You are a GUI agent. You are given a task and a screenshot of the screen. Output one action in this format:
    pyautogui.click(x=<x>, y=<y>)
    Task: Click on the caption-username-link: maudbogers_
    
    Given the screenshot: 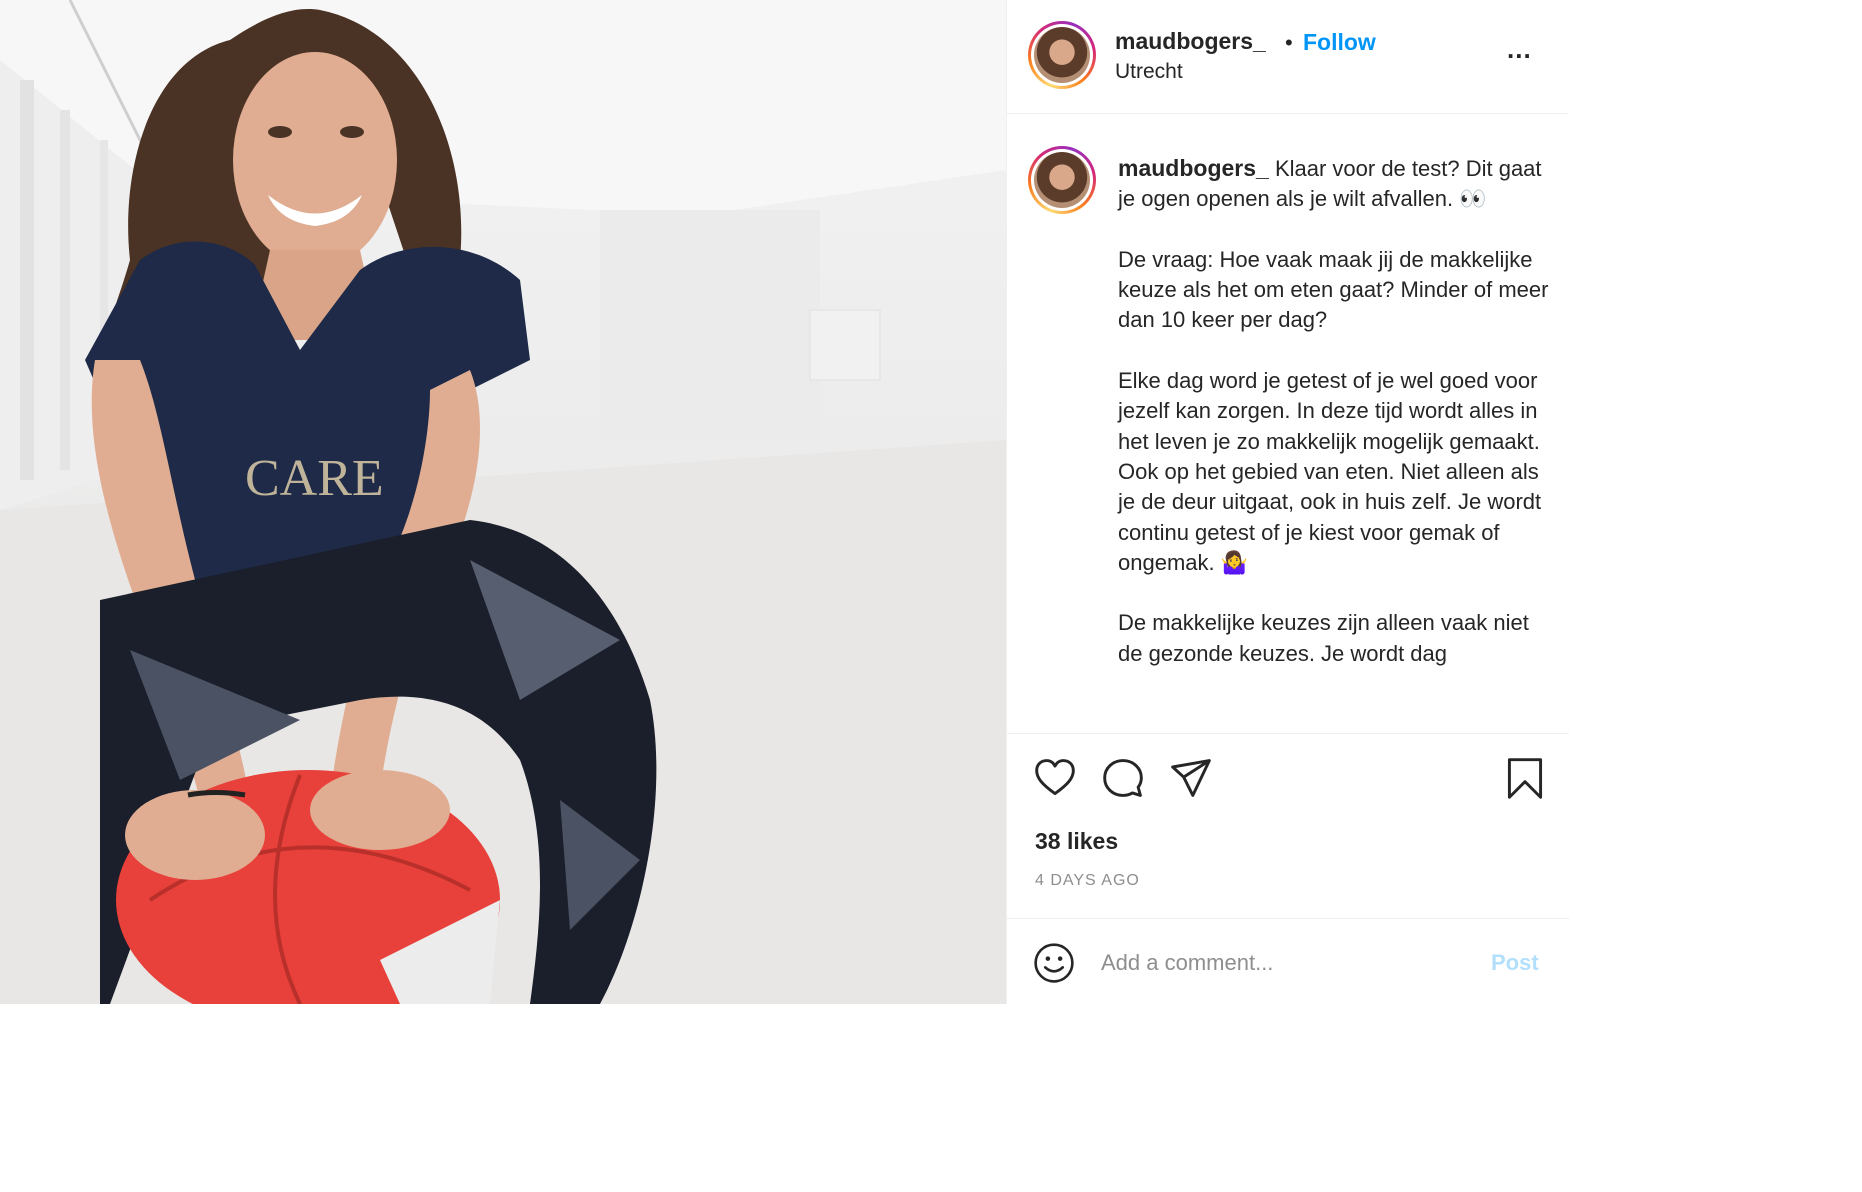 What is the action you would take?
    pyautogui.click(x=1193, y=168)
    